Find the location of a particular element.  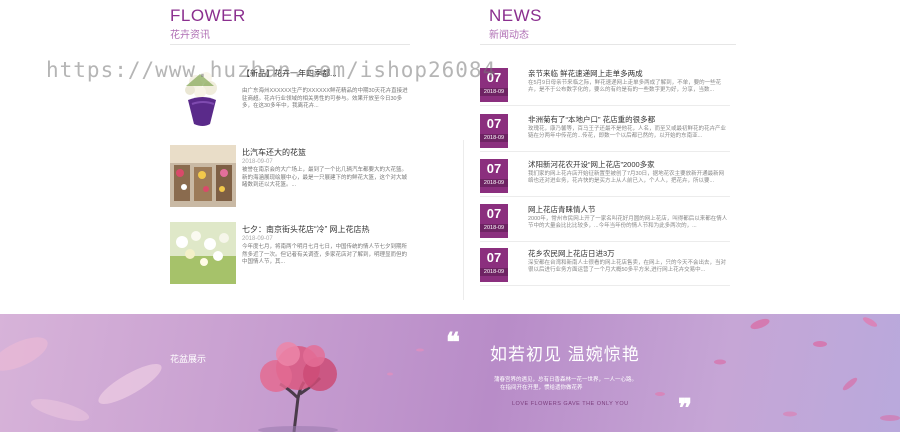

banner-text-line: 在指间开在开里，惯给遗你做花养 is located at coordinates (541, 388).